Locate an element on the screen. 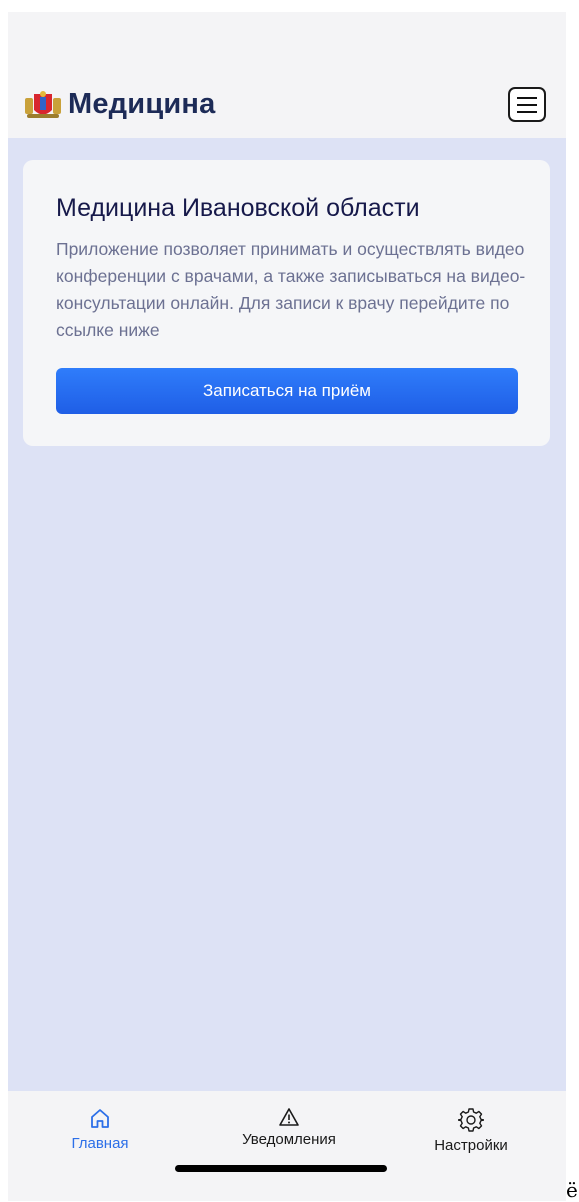 The height and width of the screenshot is (1202, 579). bottom-tab-bar: Главная Уведомления Настройки is located at coordinates (287, 1146).